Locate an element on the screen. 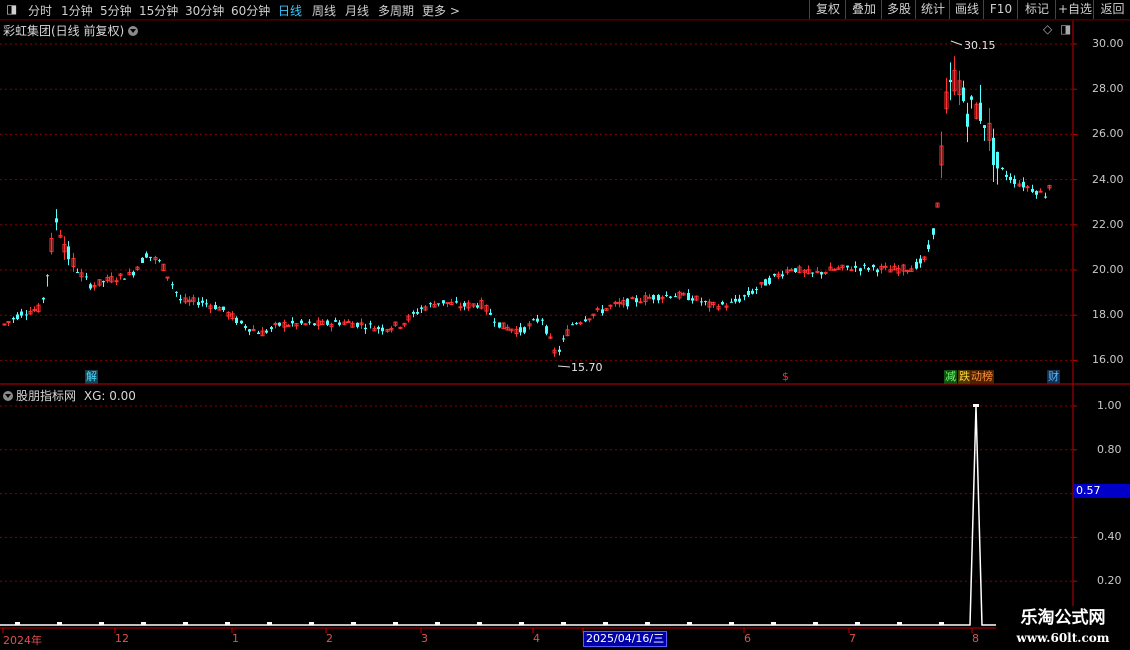 Image resolution: width=1130 pixels, height=650 pixels. y-tick-26: 26.00 is located at coordinates (1108, 133).